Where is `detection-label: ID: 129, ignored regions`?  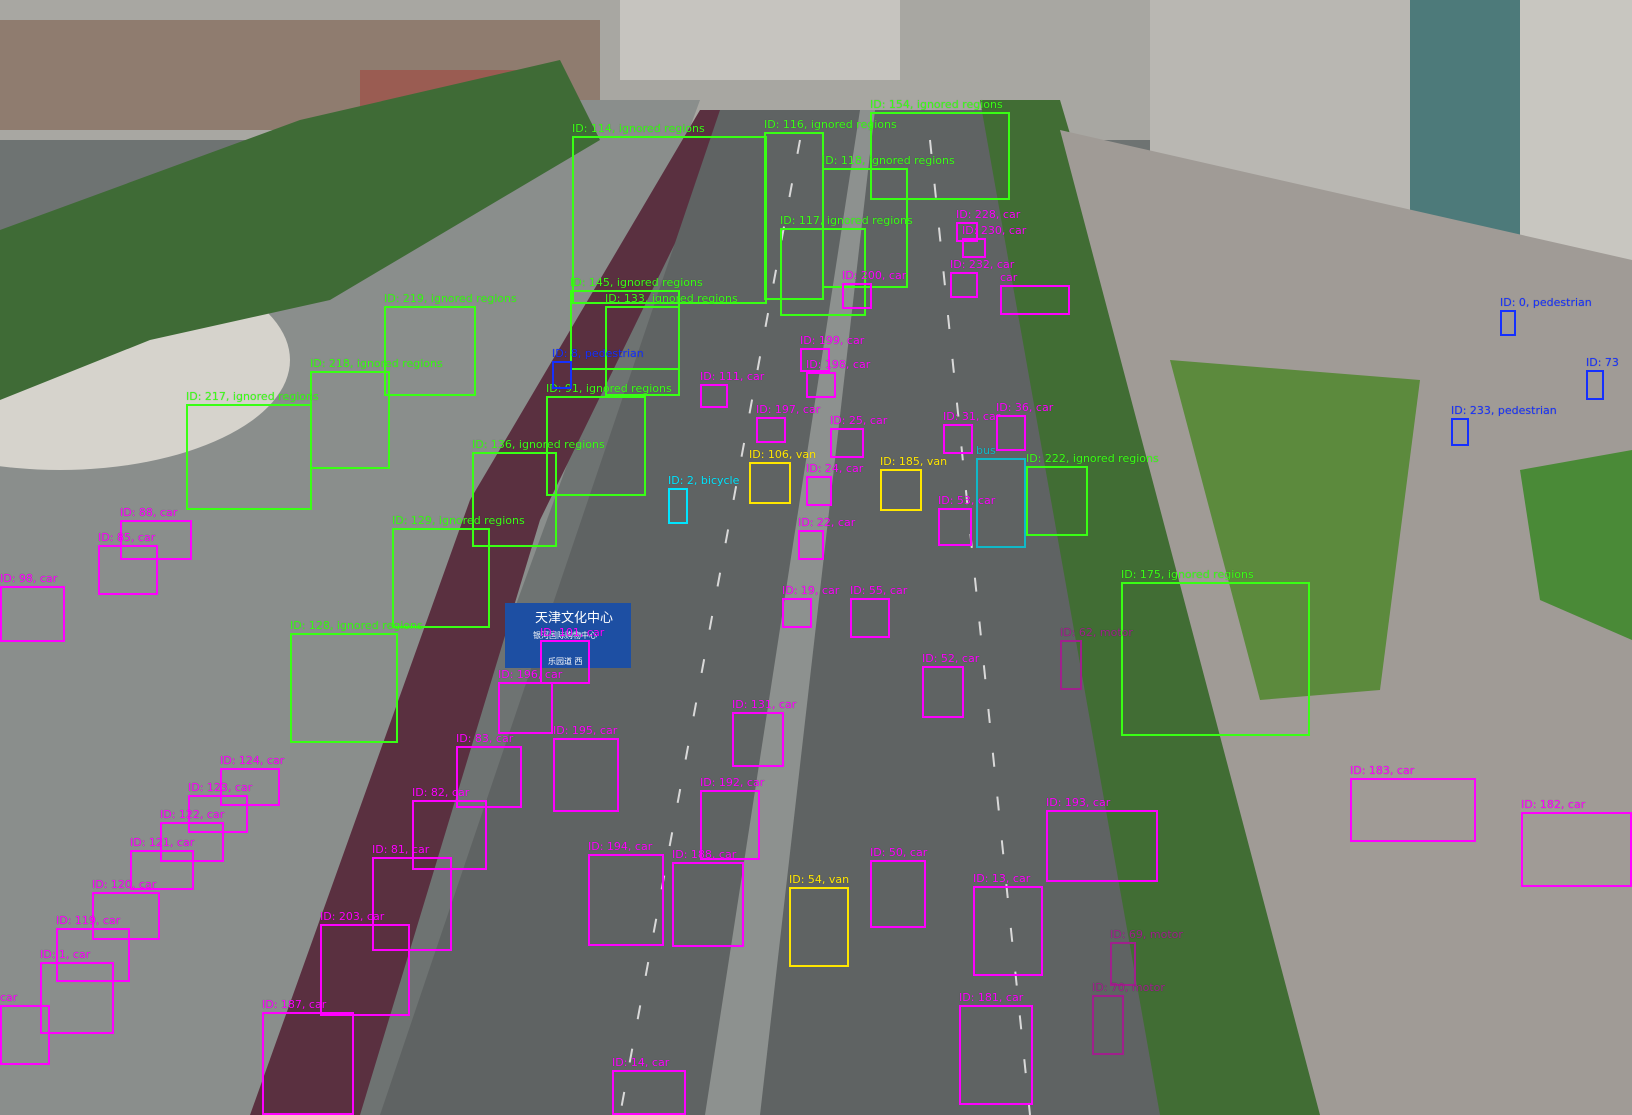
detection-label: ID: 129, ignored regions is located at coordinates (458, 520).